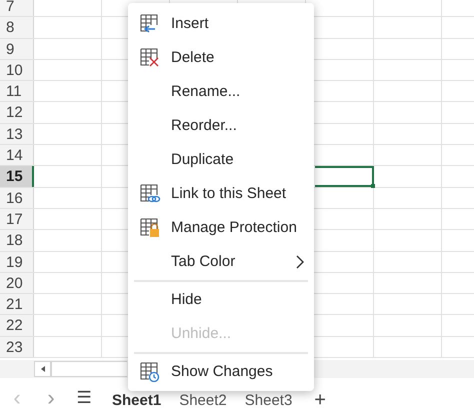 The image size is (474, 409). I want to click on add-sheet-button: +, so click(320, 400).